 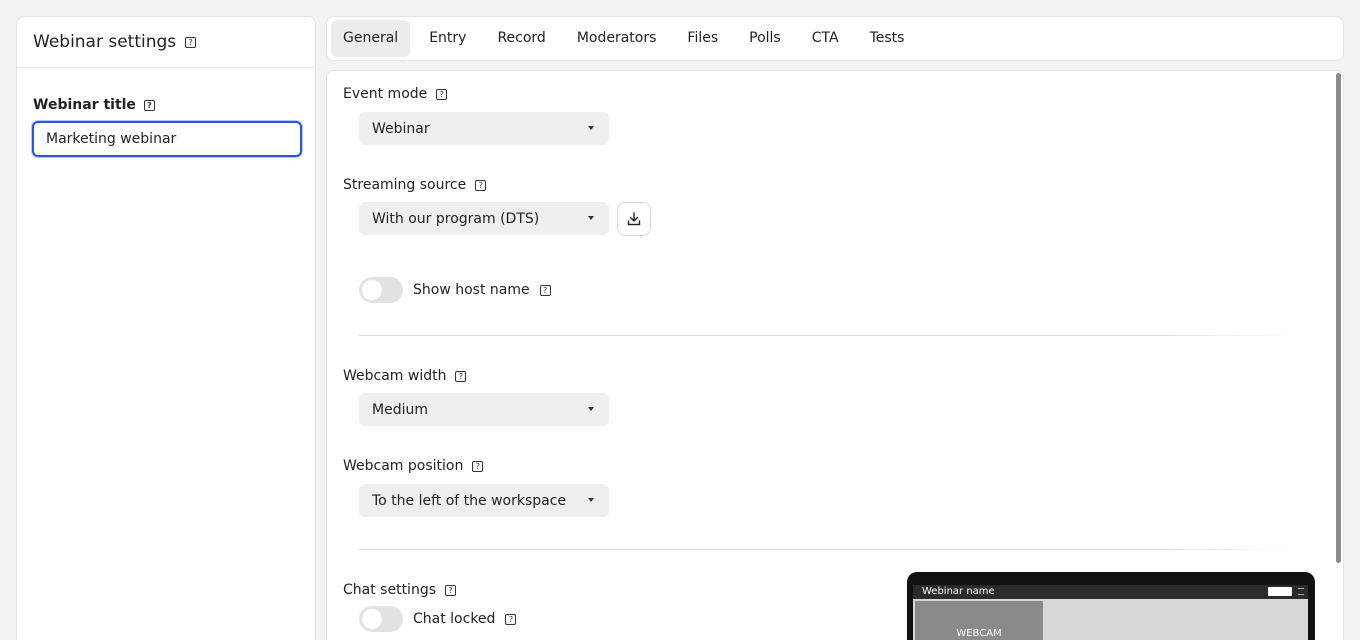 I want to click on webcam-position-label-text: Webcam position, so click(x=403, y=466).